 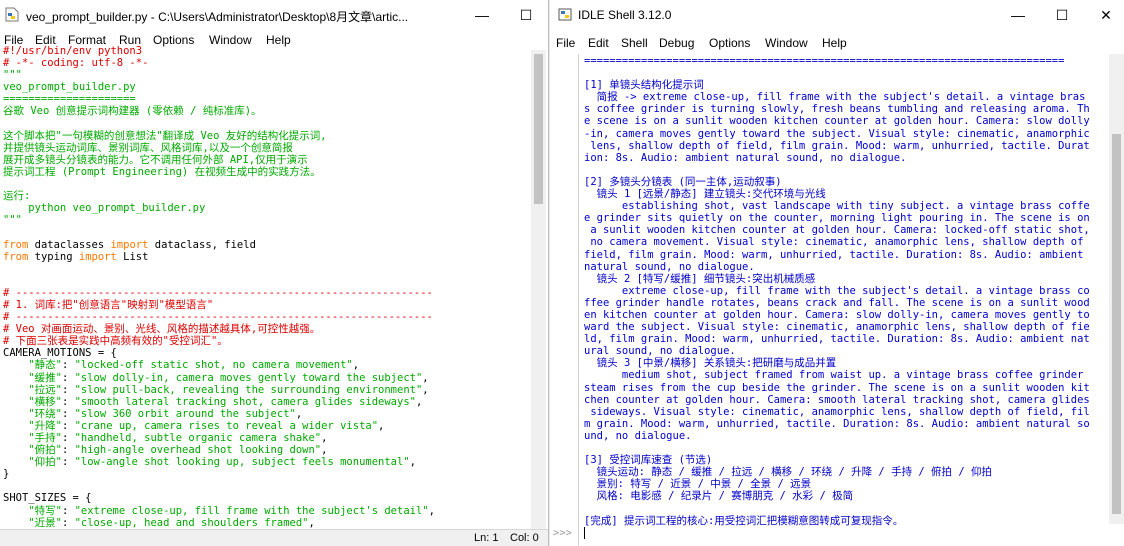 I want to click on code-token: python veo_prompt_builder.py, so click(x=104, y=208).